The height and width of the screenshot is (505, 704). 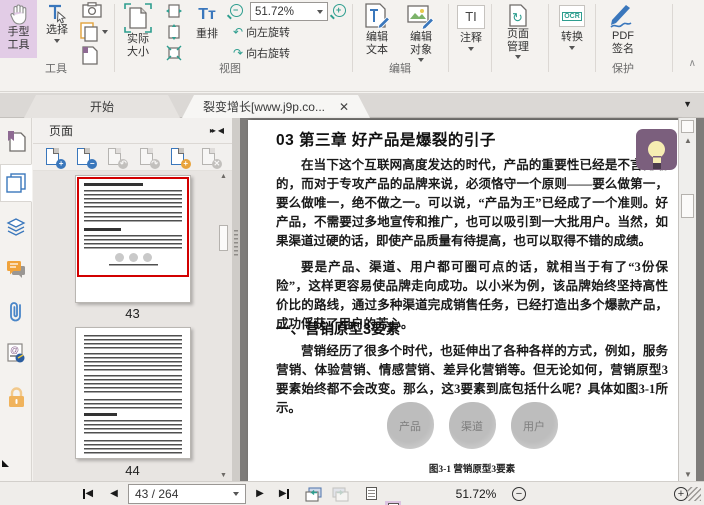 I want to click on pages-panel-button, so click(x=16, y=183).